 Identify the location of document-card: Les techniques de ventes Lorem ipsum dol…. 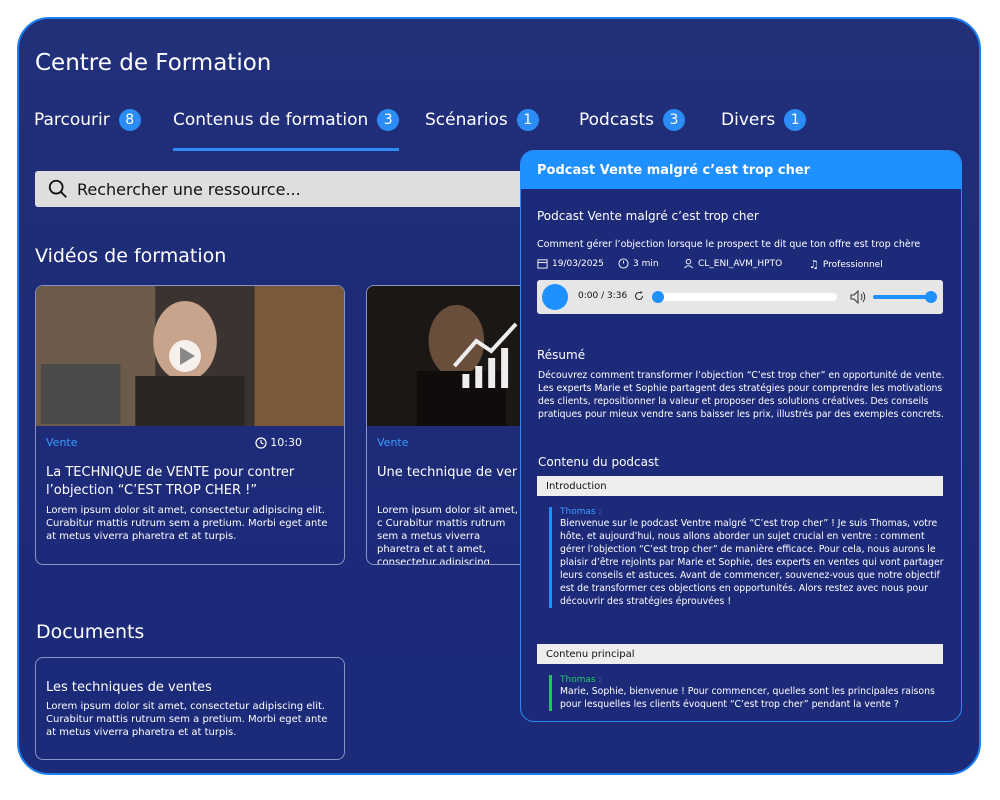
(190, 708).